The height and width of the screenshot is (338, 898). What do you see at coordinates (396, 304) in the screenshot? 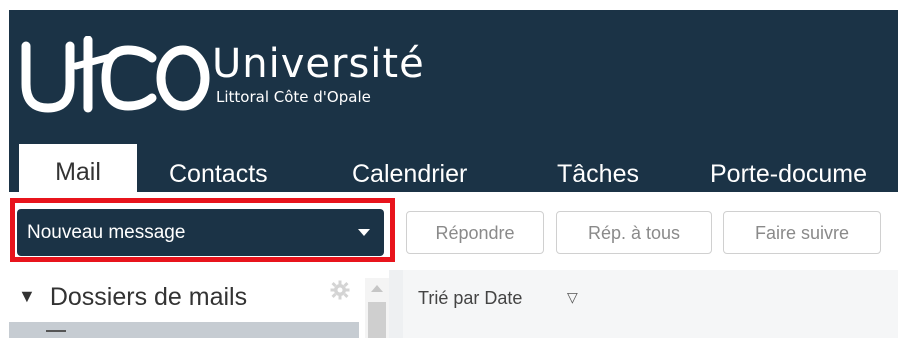
I see `panel-divider` at bounding box center [396, 304].